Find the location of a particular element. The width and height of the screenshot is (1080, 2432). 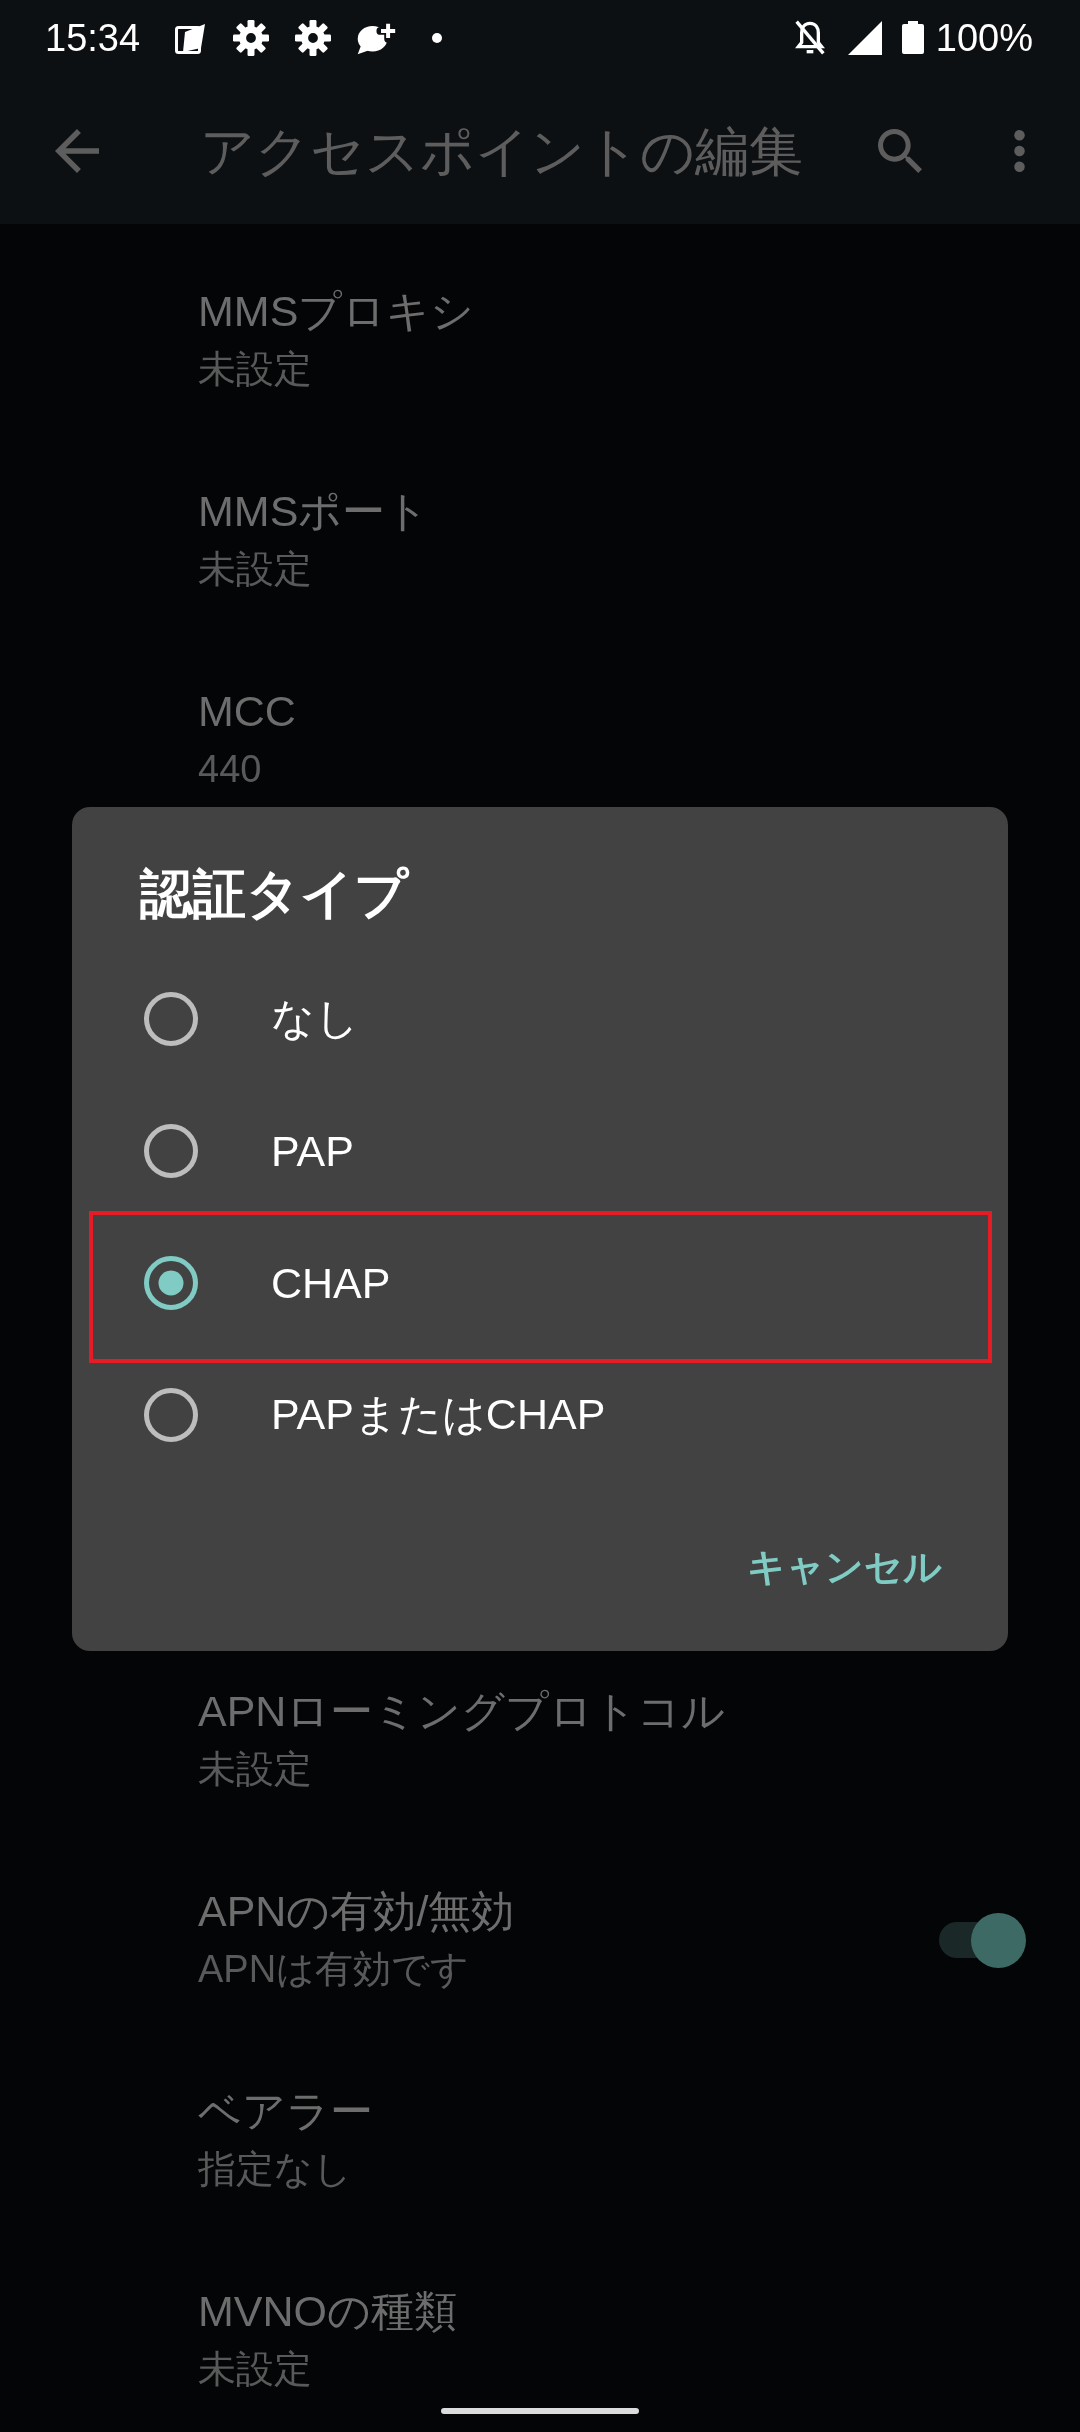

toggle-switch is located at coordinates (982, 1940).